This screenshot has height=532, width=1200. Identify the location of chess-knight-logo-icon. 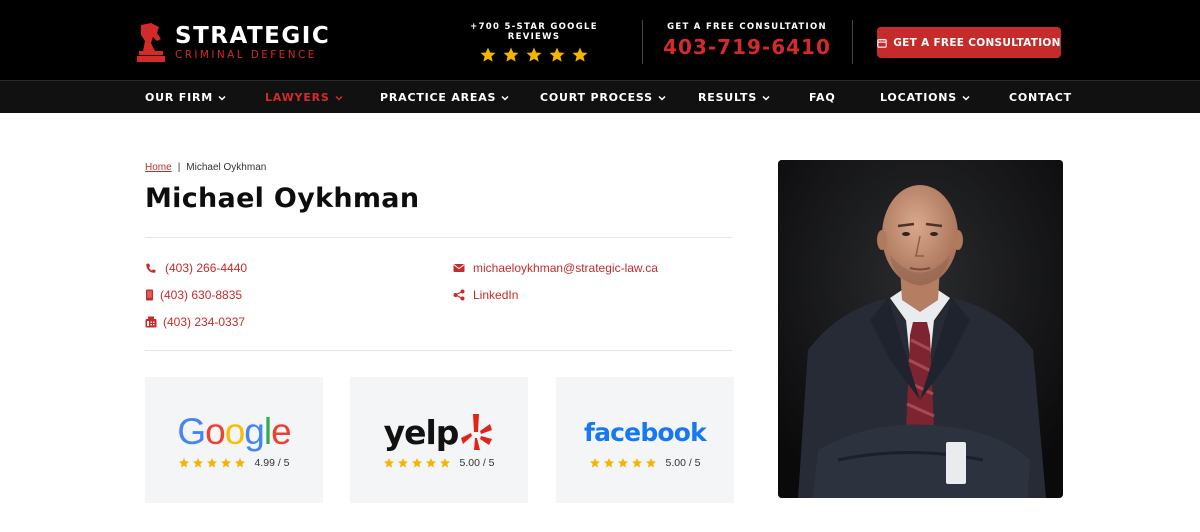
(151, 42).